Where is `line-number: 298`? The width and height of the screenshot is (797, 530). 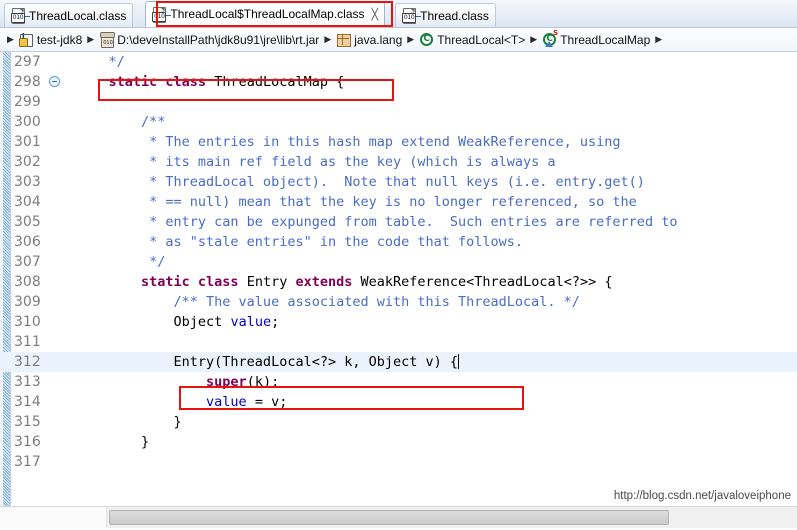
line-number: 298 is located at coordinates (33, 82).